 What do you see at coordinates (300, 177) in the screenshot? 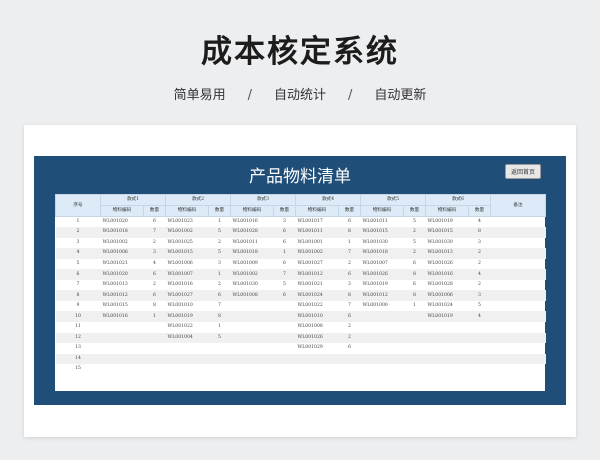
I see `panel-title: 产品物料清单` at bounding box center [300, 177].